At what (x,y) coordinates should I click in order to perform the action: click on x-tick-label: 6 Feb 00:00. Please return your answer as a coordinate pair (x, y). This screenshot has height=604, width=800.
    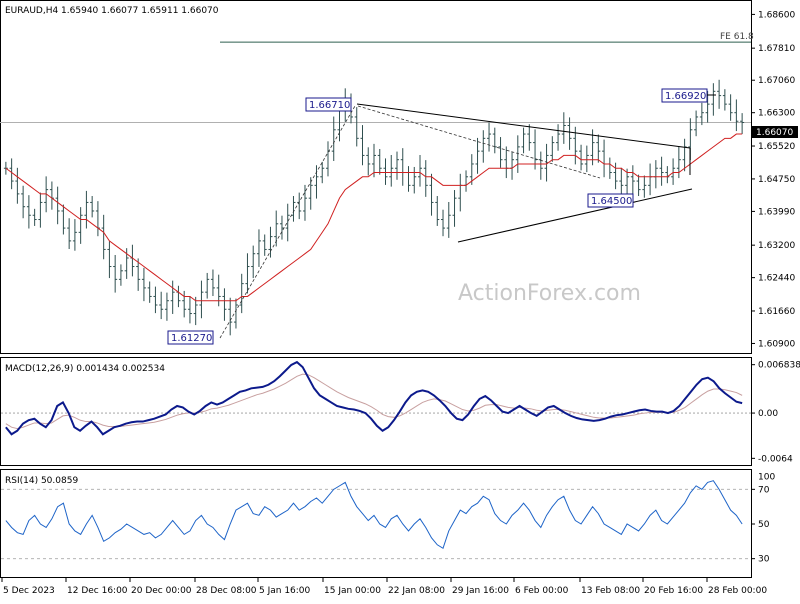
    Looking at the image, I should click on (542, 591).